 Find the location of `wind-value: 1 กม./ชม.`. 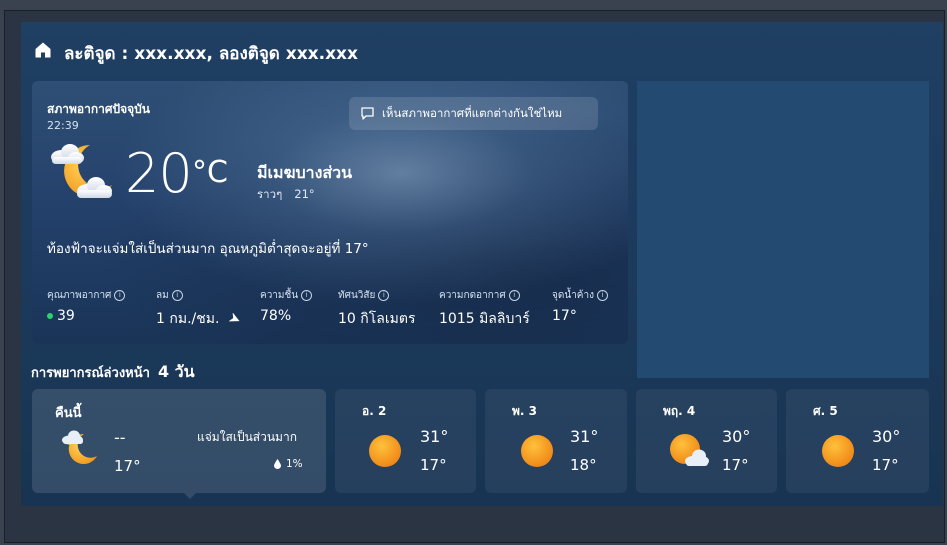

wind-value: 1 กม./ชม. is located at coordinates (188, 319).